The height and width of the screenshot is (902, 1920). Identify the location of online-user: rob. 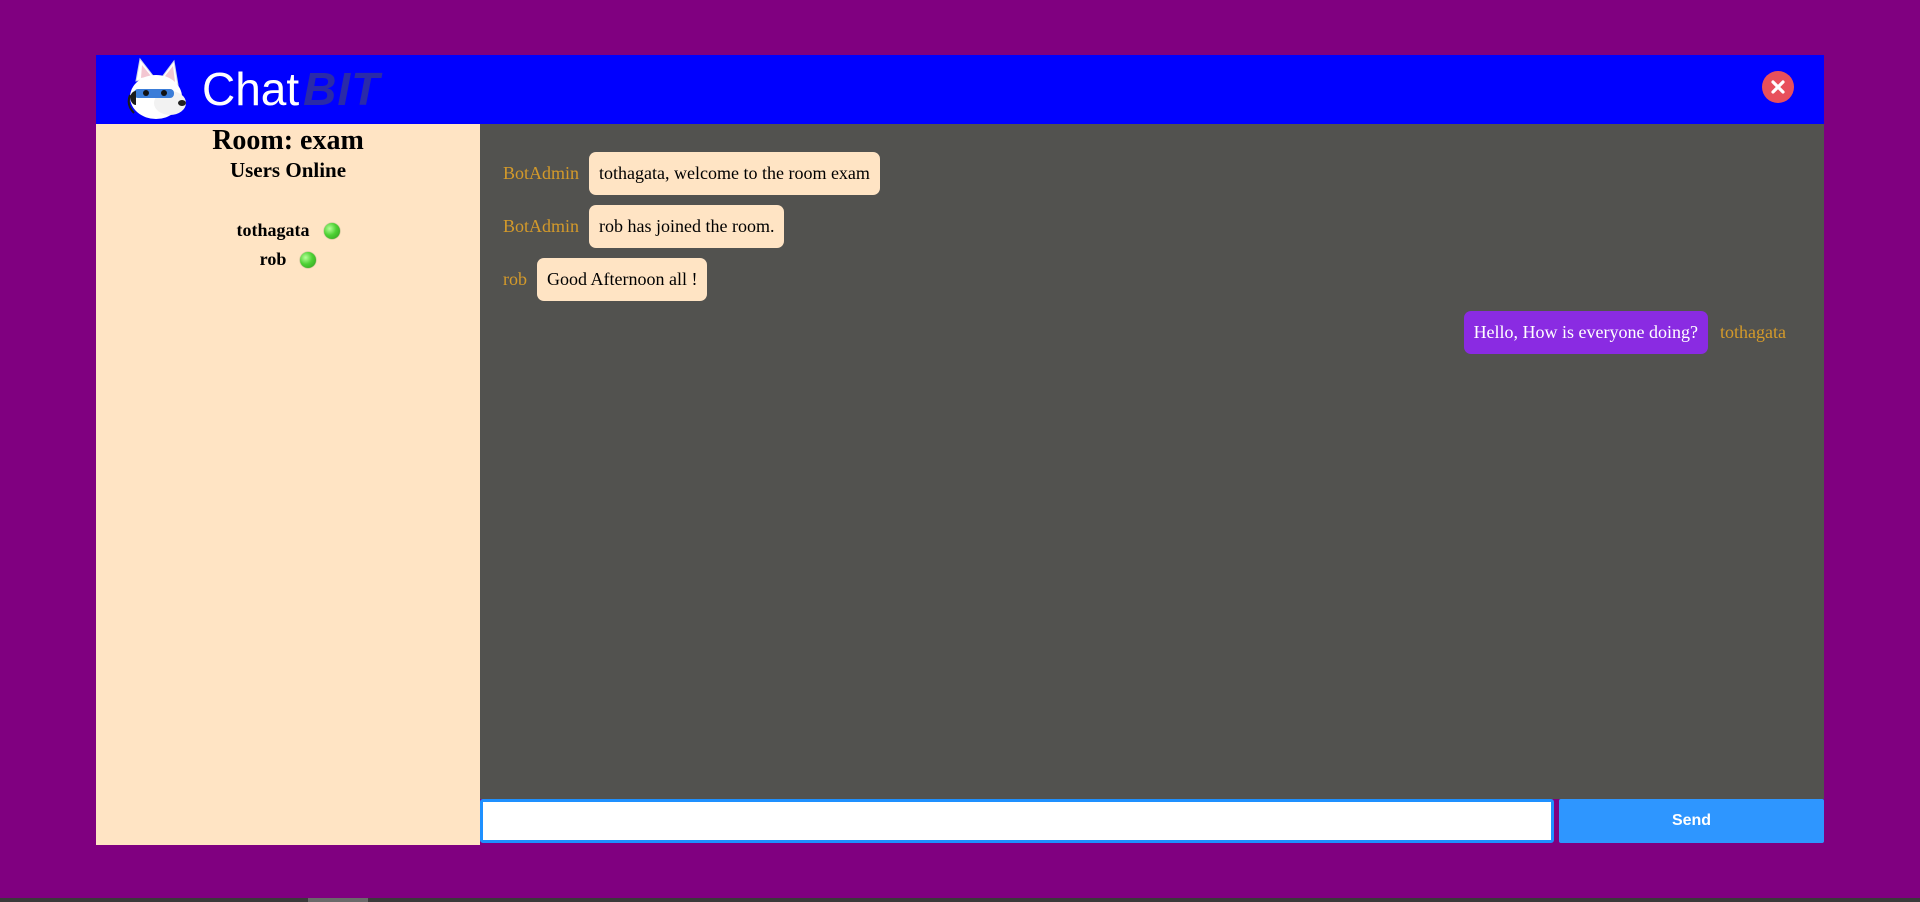
(288, 259).